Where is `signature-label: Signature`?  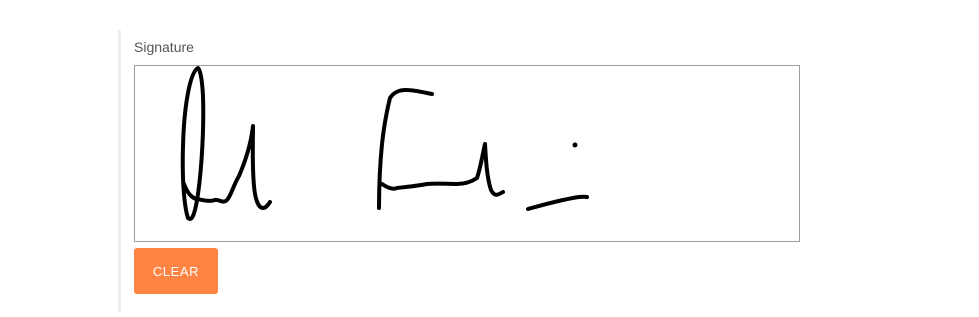 signature-label: Signature is located at coordinates (164, 47).